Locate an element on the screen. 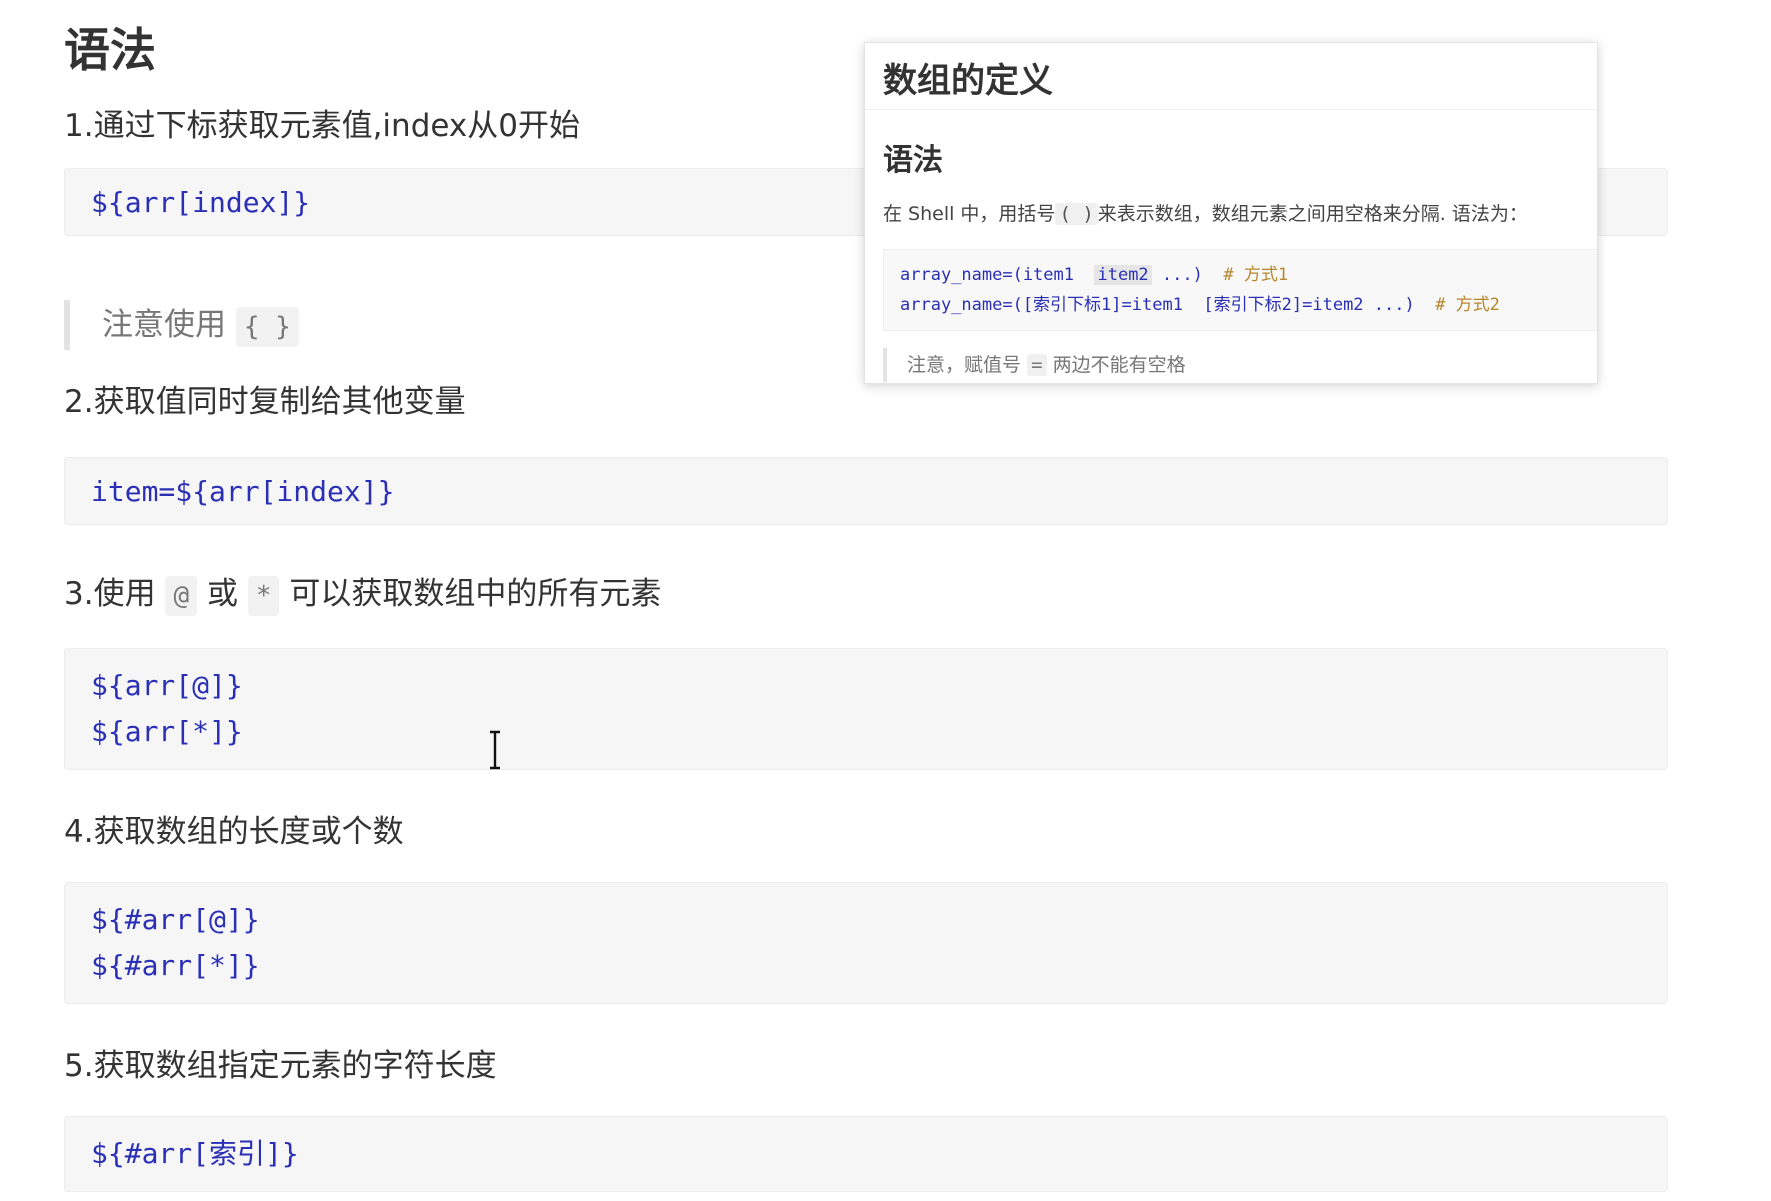 This screenshot has width=1771, height=1201. popup-note-code: = is located at coordinates (1037, 365).